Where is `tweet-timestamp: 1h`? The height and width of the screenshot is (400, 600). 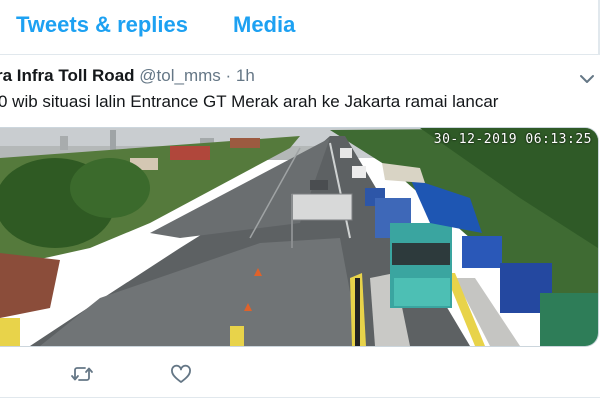
tweet-timestamp: 1h is located at coordinates (245, 75).